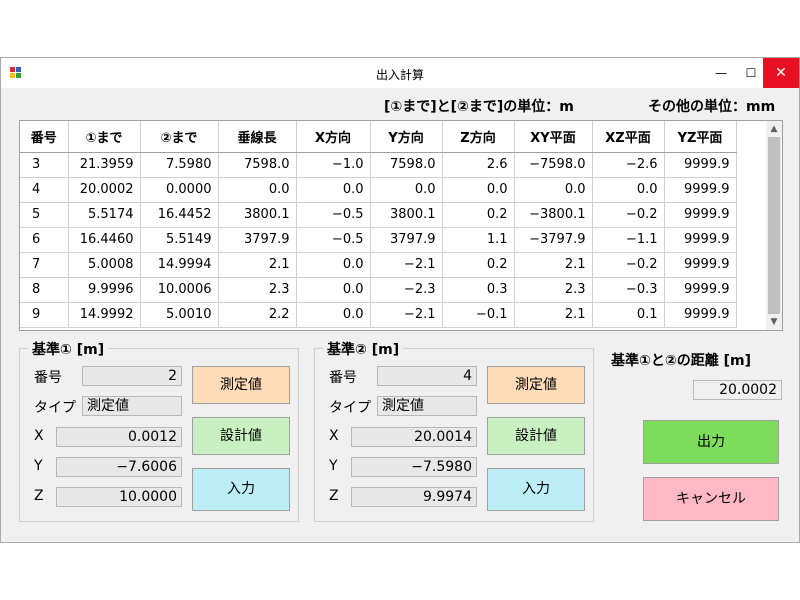 The height and width of the screenshot is (600, 800). Describe the element at coordinates (406, 315) in the screenshot. I see `table-cell: −2.1` at that location.